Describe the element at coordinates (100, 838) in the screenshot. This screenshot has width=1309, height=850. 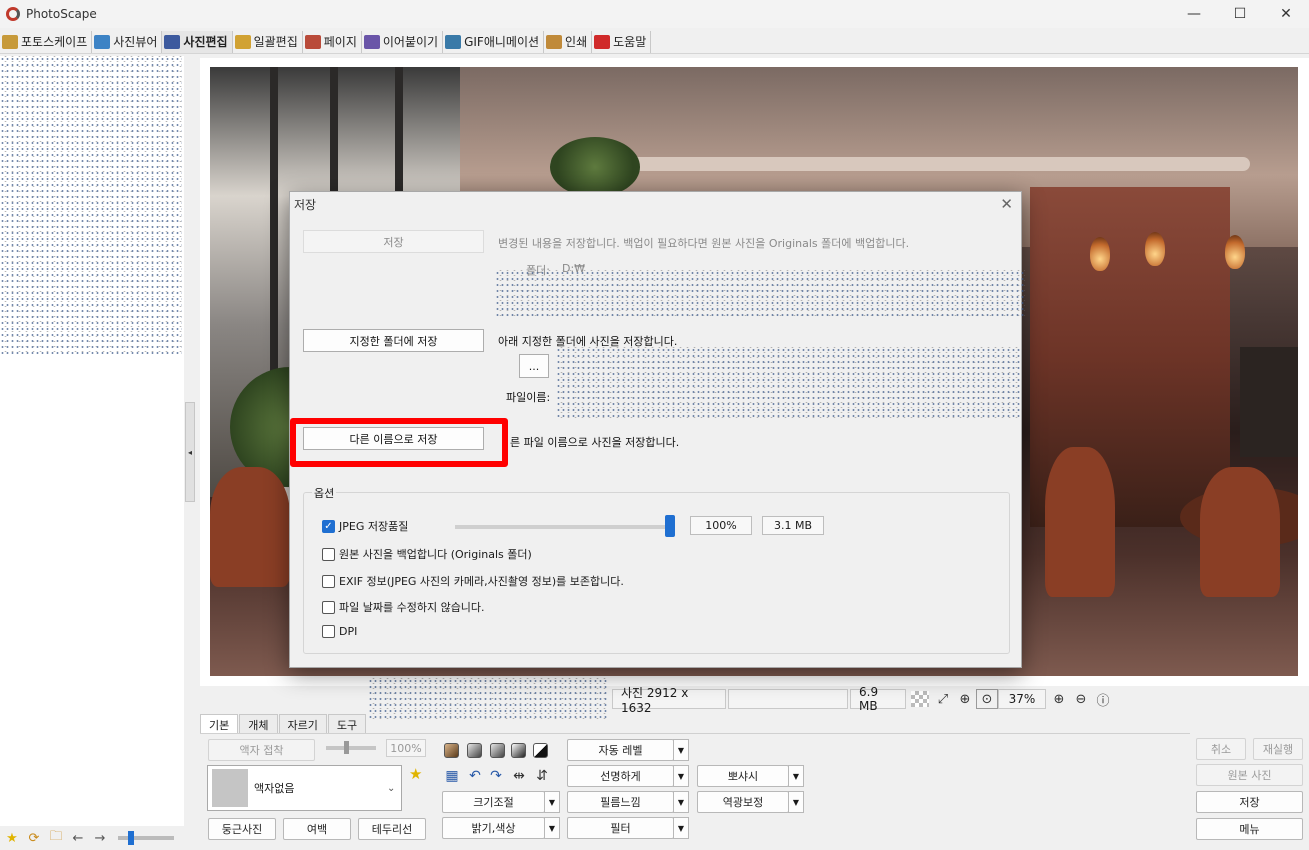
I see `forward-arrow-icon: →` at that location.